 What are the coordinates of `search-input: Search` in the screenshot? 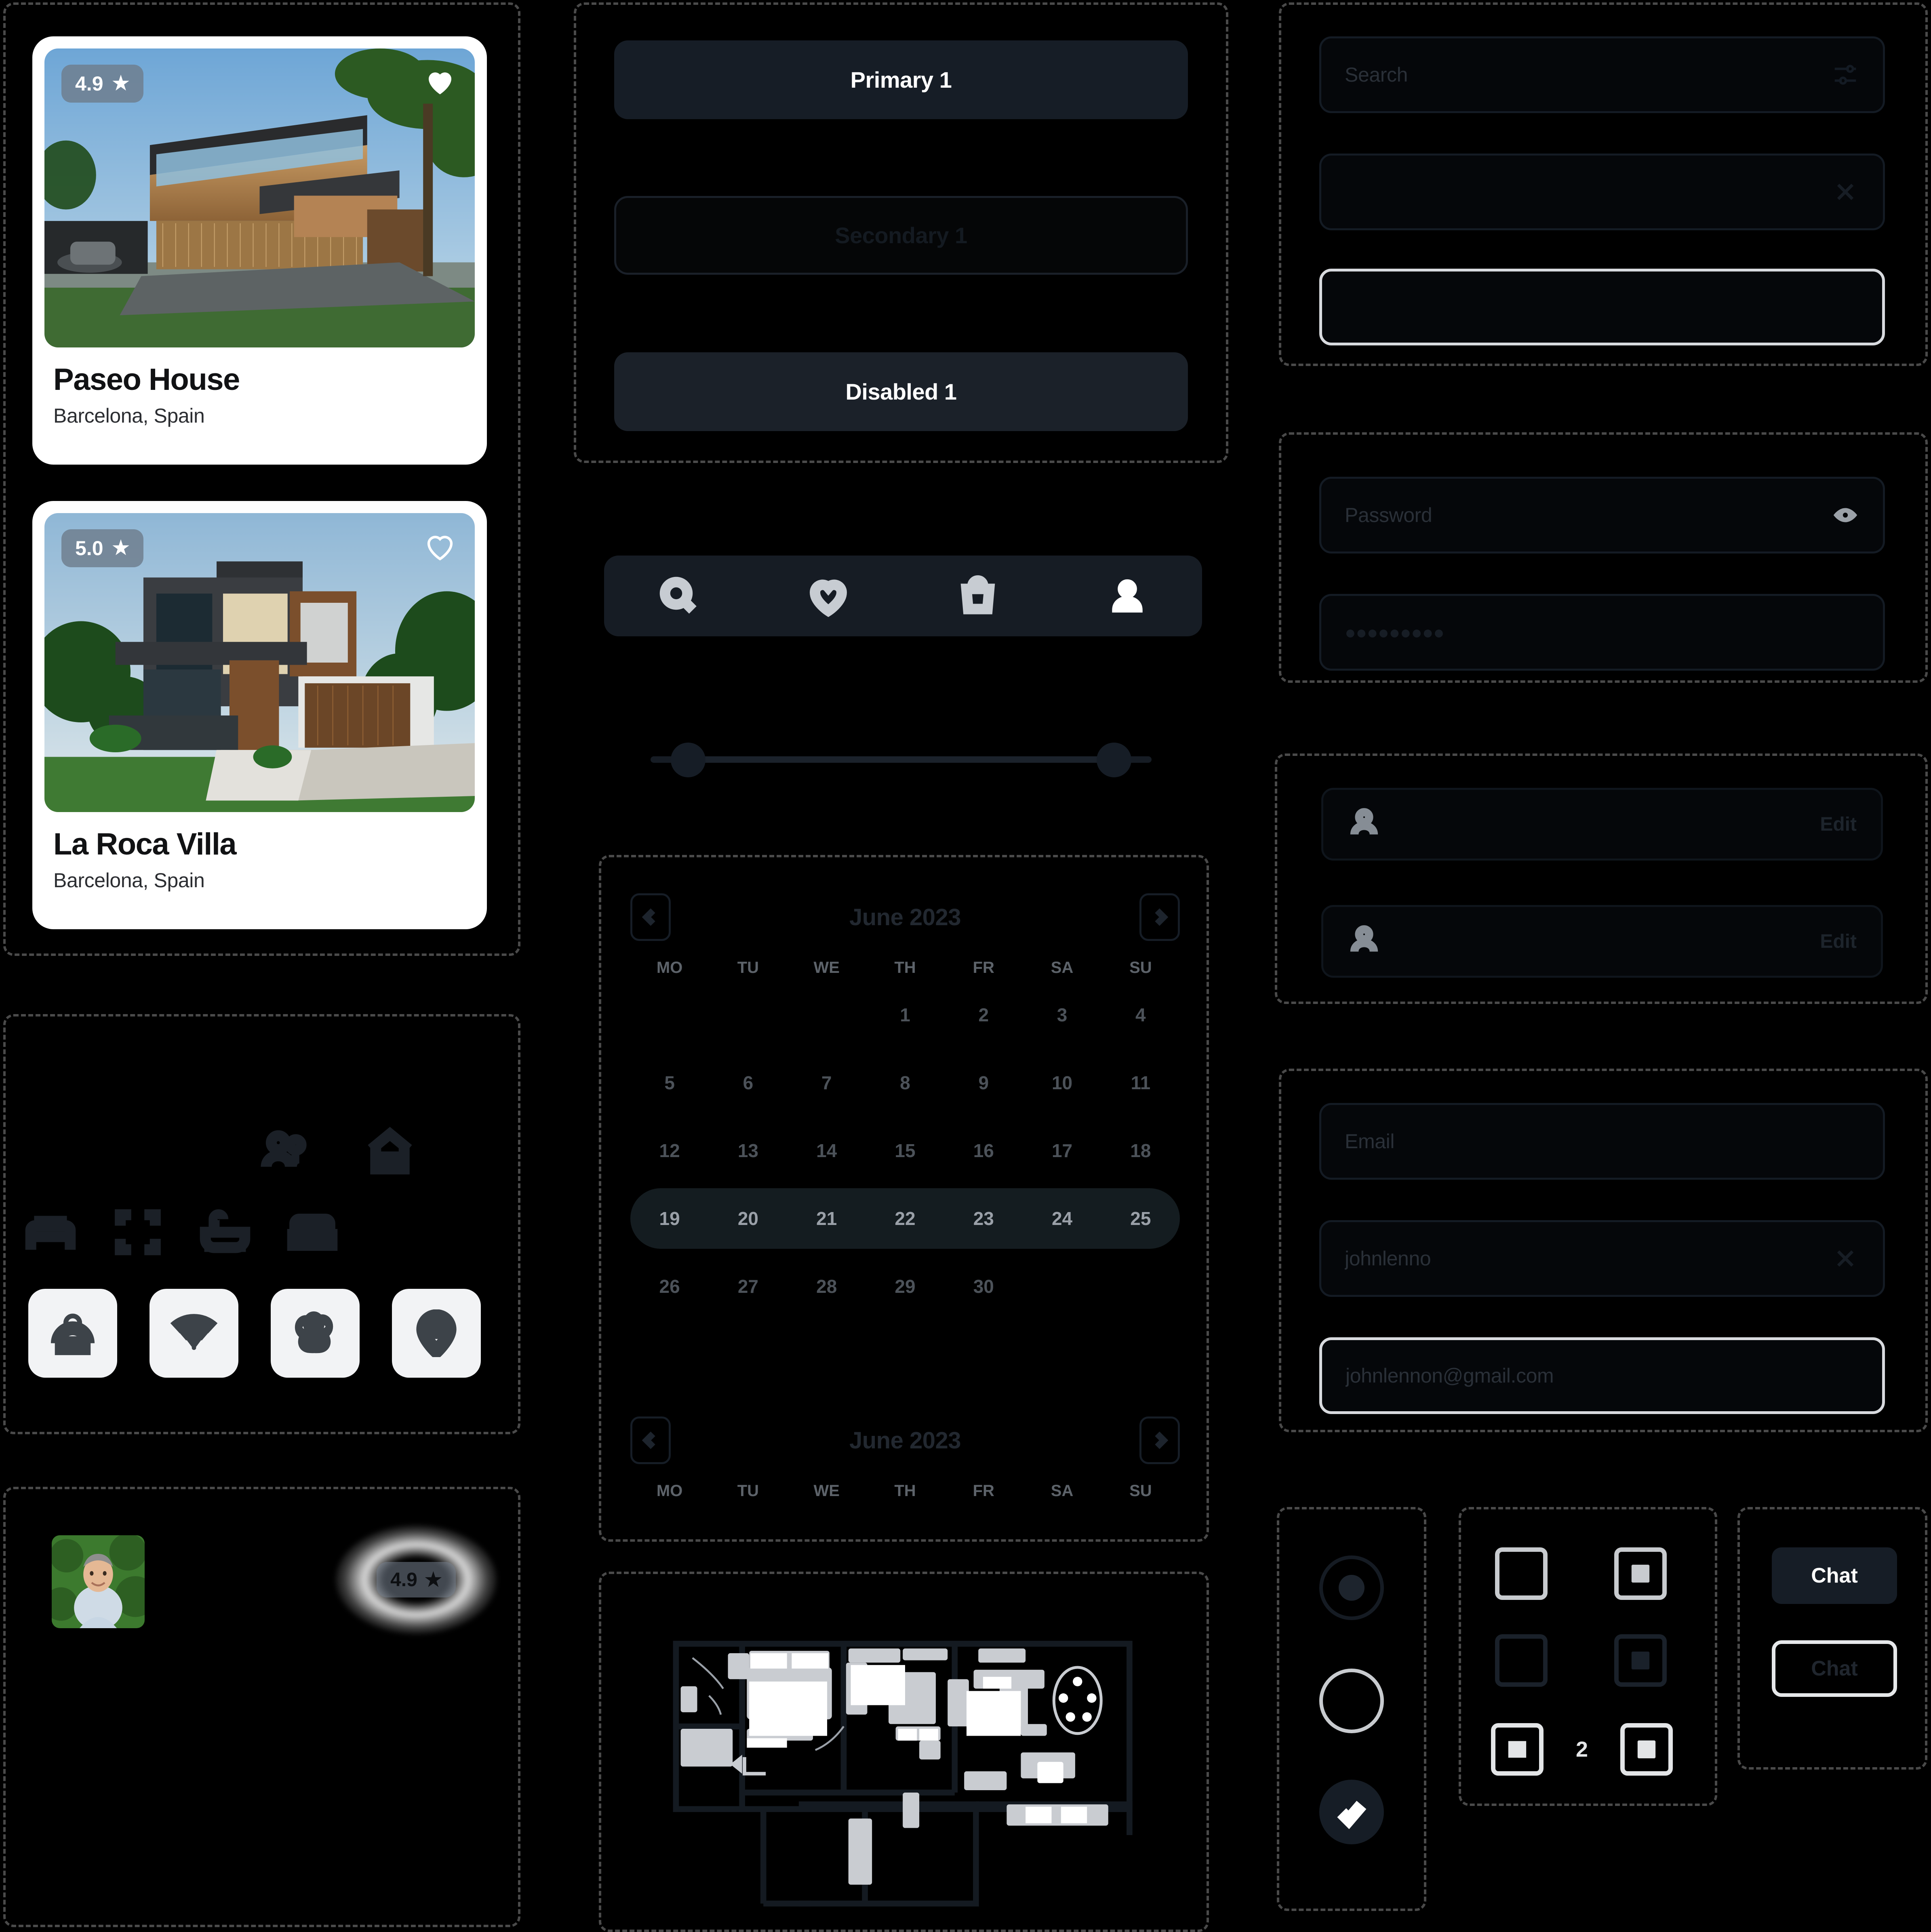 It's located at (1602, 74).